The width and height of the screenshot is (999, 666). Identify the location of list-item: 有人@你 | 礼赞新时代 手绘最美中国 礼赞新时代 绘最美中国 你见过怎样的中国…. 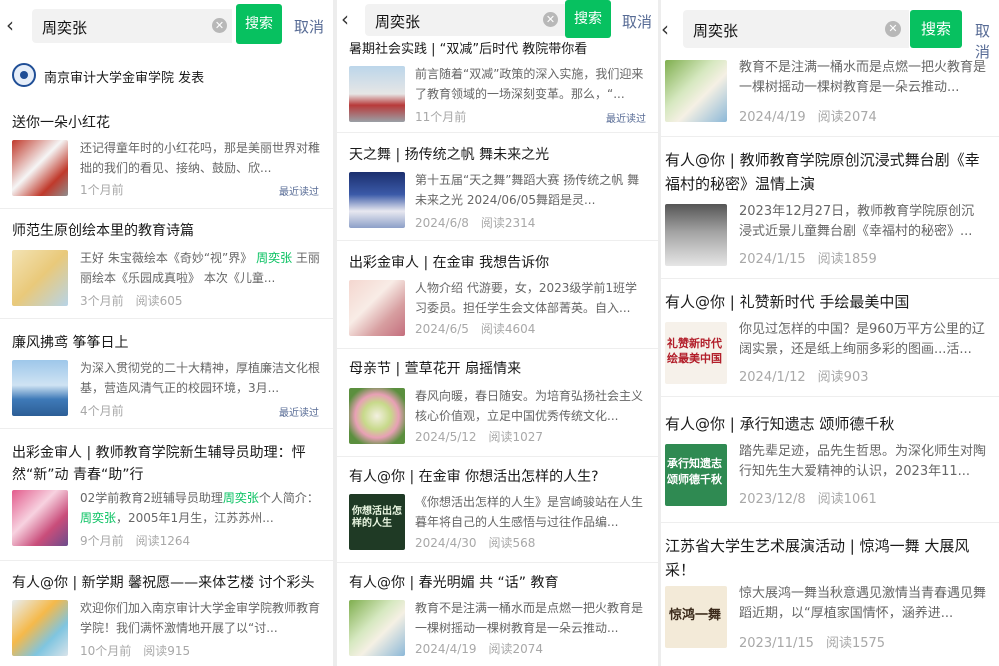
(830, 343).